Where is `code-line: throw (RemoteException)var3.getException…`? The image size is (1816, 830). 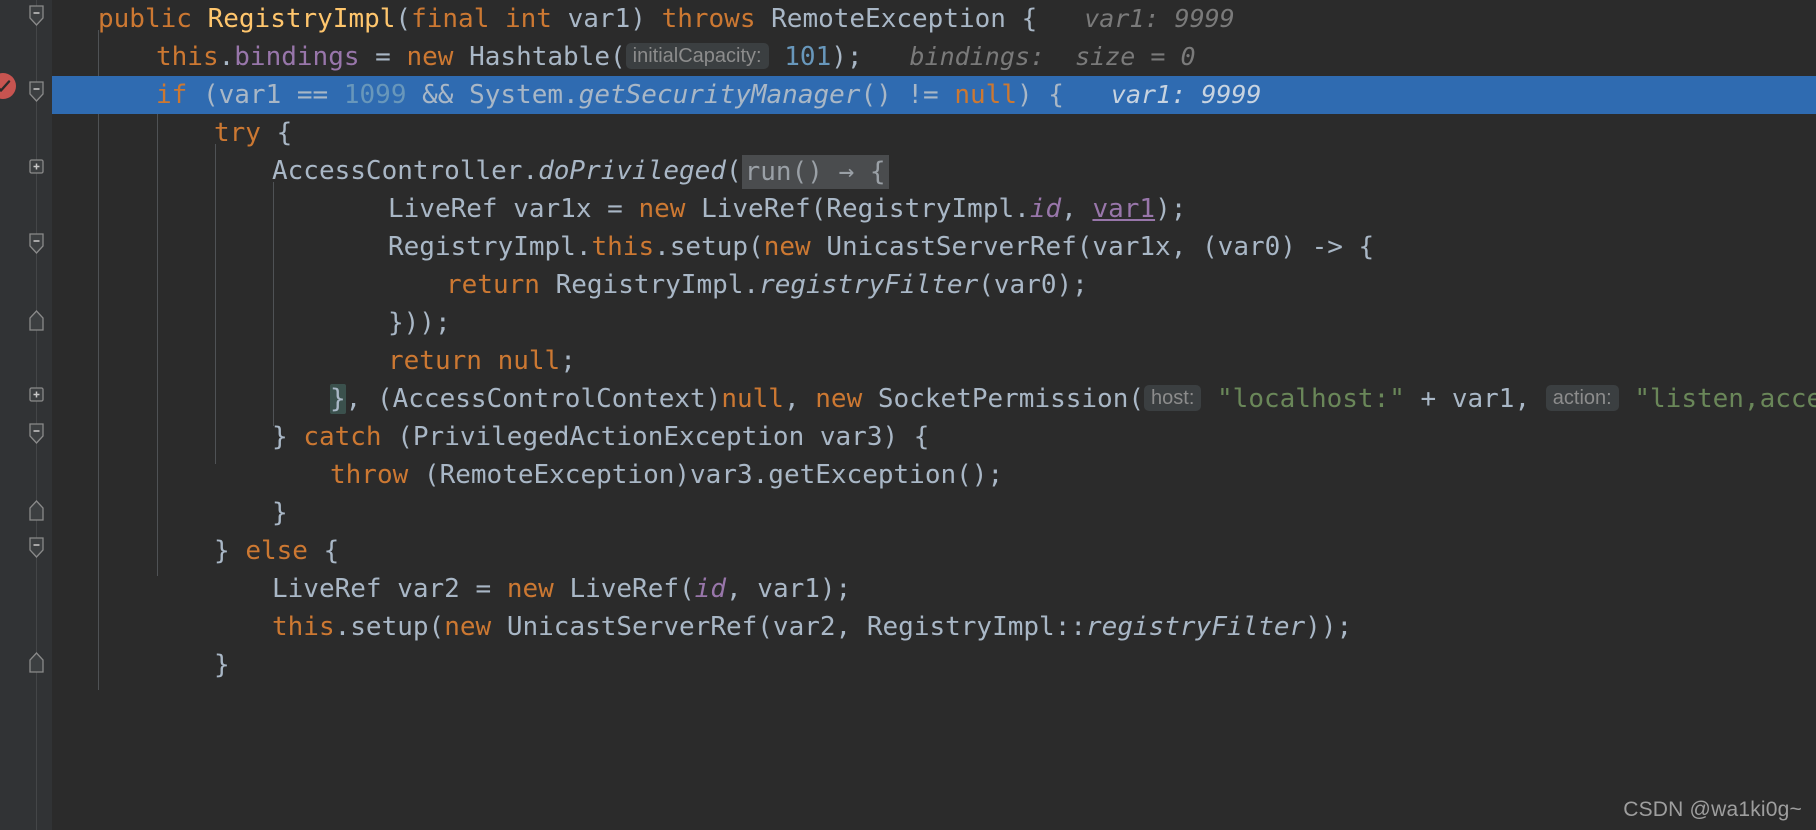
code-line: throw (RemoteException)var3.getException… is located at coordinates (934, 475).